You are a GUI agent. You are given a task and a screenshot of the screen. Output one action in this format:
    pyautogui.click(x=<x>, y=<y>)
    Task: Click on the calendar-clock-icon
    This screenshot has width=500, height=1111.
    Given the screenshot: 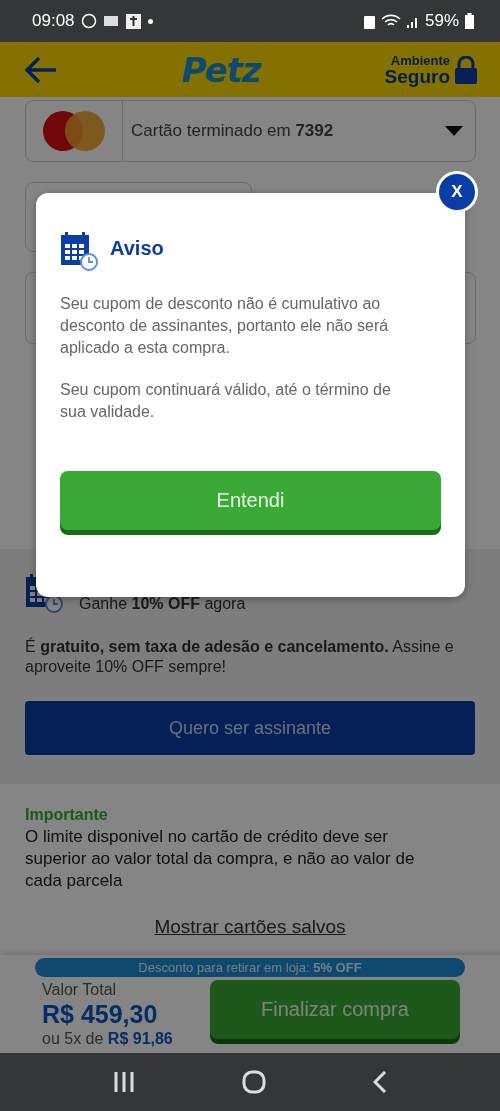 What is the action you would take?
    pyautogui.click(x=79, y=251)
    